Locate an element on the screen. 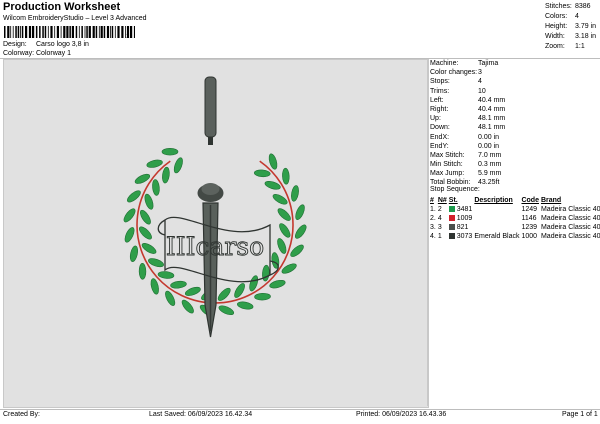 The width and height of the screenshot is (600, 424). stop-num: 1. is located at coordinates (433, 209).